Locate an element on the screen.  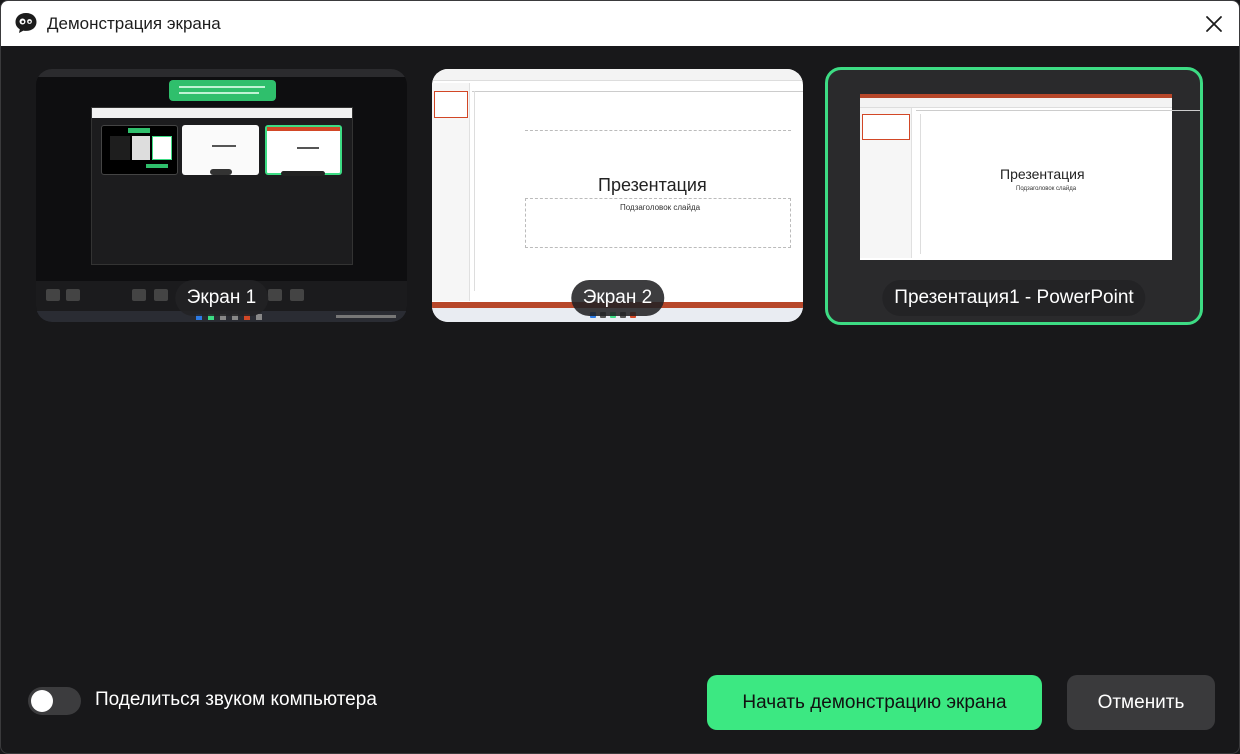
close-button is located at coordinates (1214, 24).